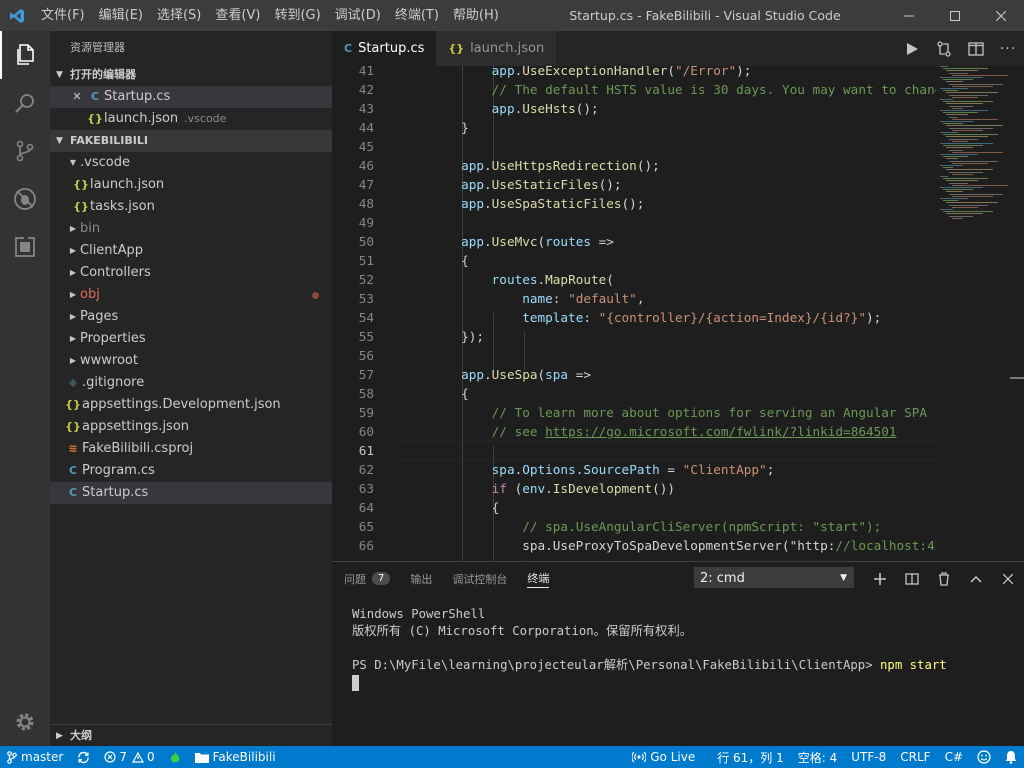  I want to click on line-number: 47, so click(366, 184).